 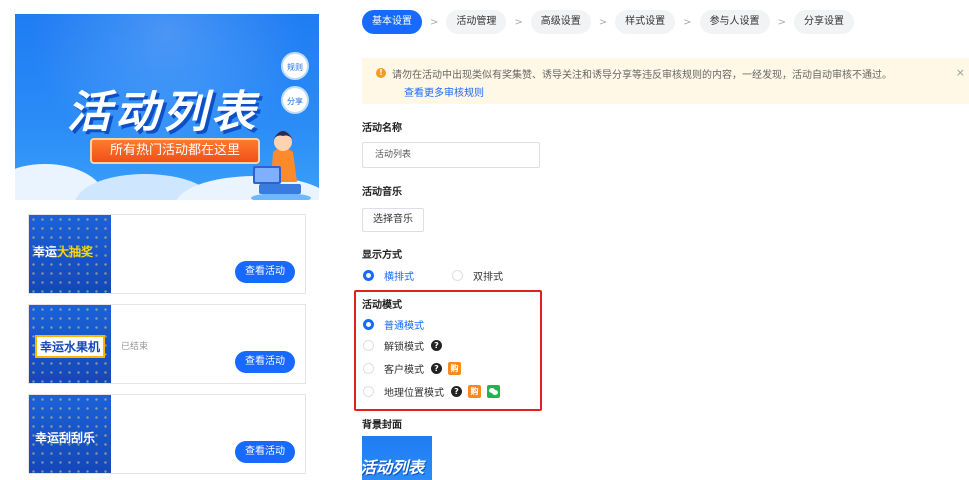 What do you see at coordinates (451, 155) in the screenshot?
I see `activity-name-input: 活动列表` at bounding box center [451, 155].